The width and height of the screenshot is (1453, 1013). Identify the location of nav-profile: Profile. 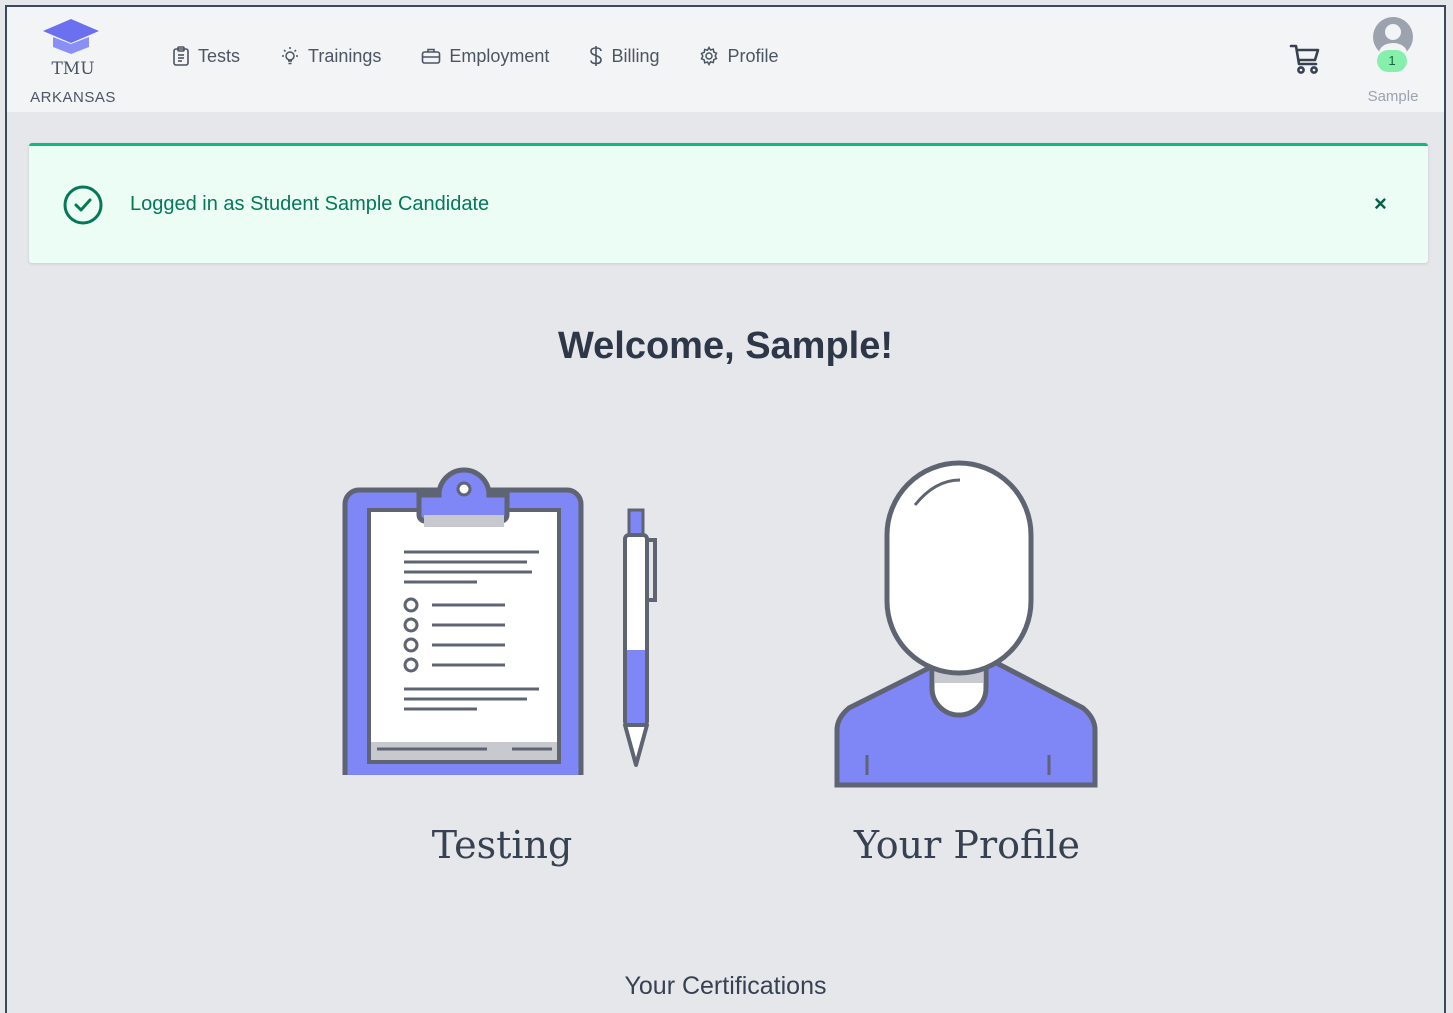
(739, 56).